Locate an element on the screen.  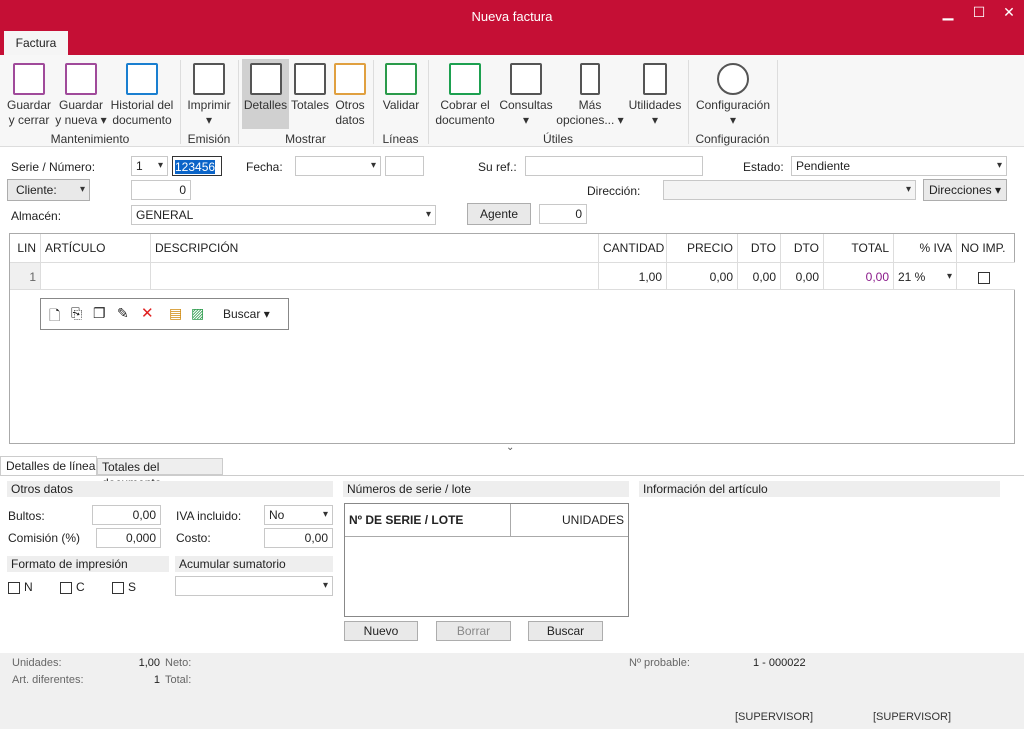
save-new-button: Guardar y nueva ▾ is located at coordinates (81, 93).